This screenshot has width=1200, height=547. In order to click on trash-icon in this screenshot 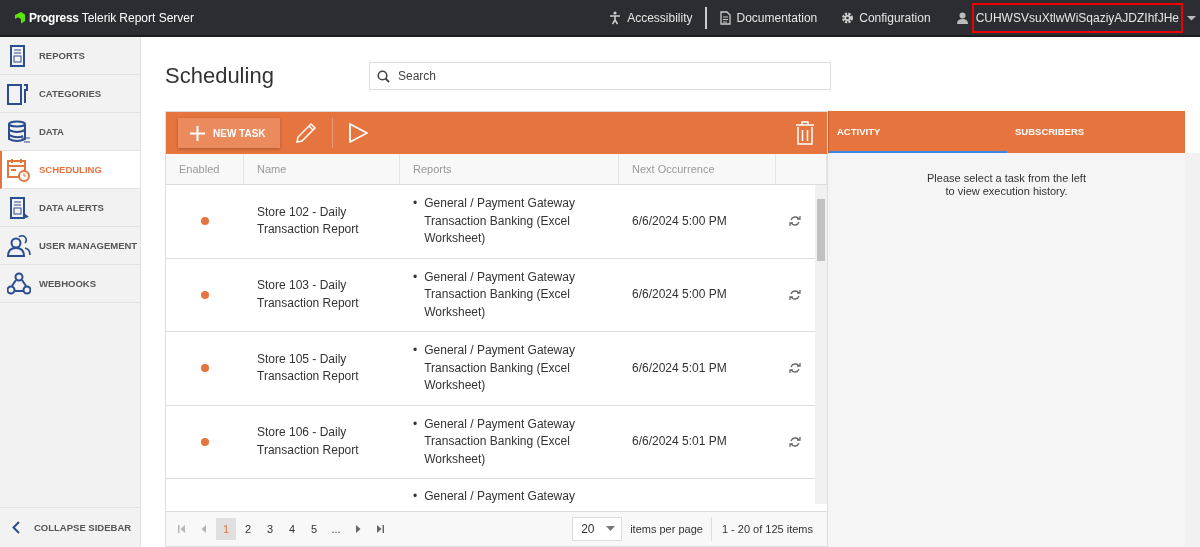, I will do `click(805, 133)`.